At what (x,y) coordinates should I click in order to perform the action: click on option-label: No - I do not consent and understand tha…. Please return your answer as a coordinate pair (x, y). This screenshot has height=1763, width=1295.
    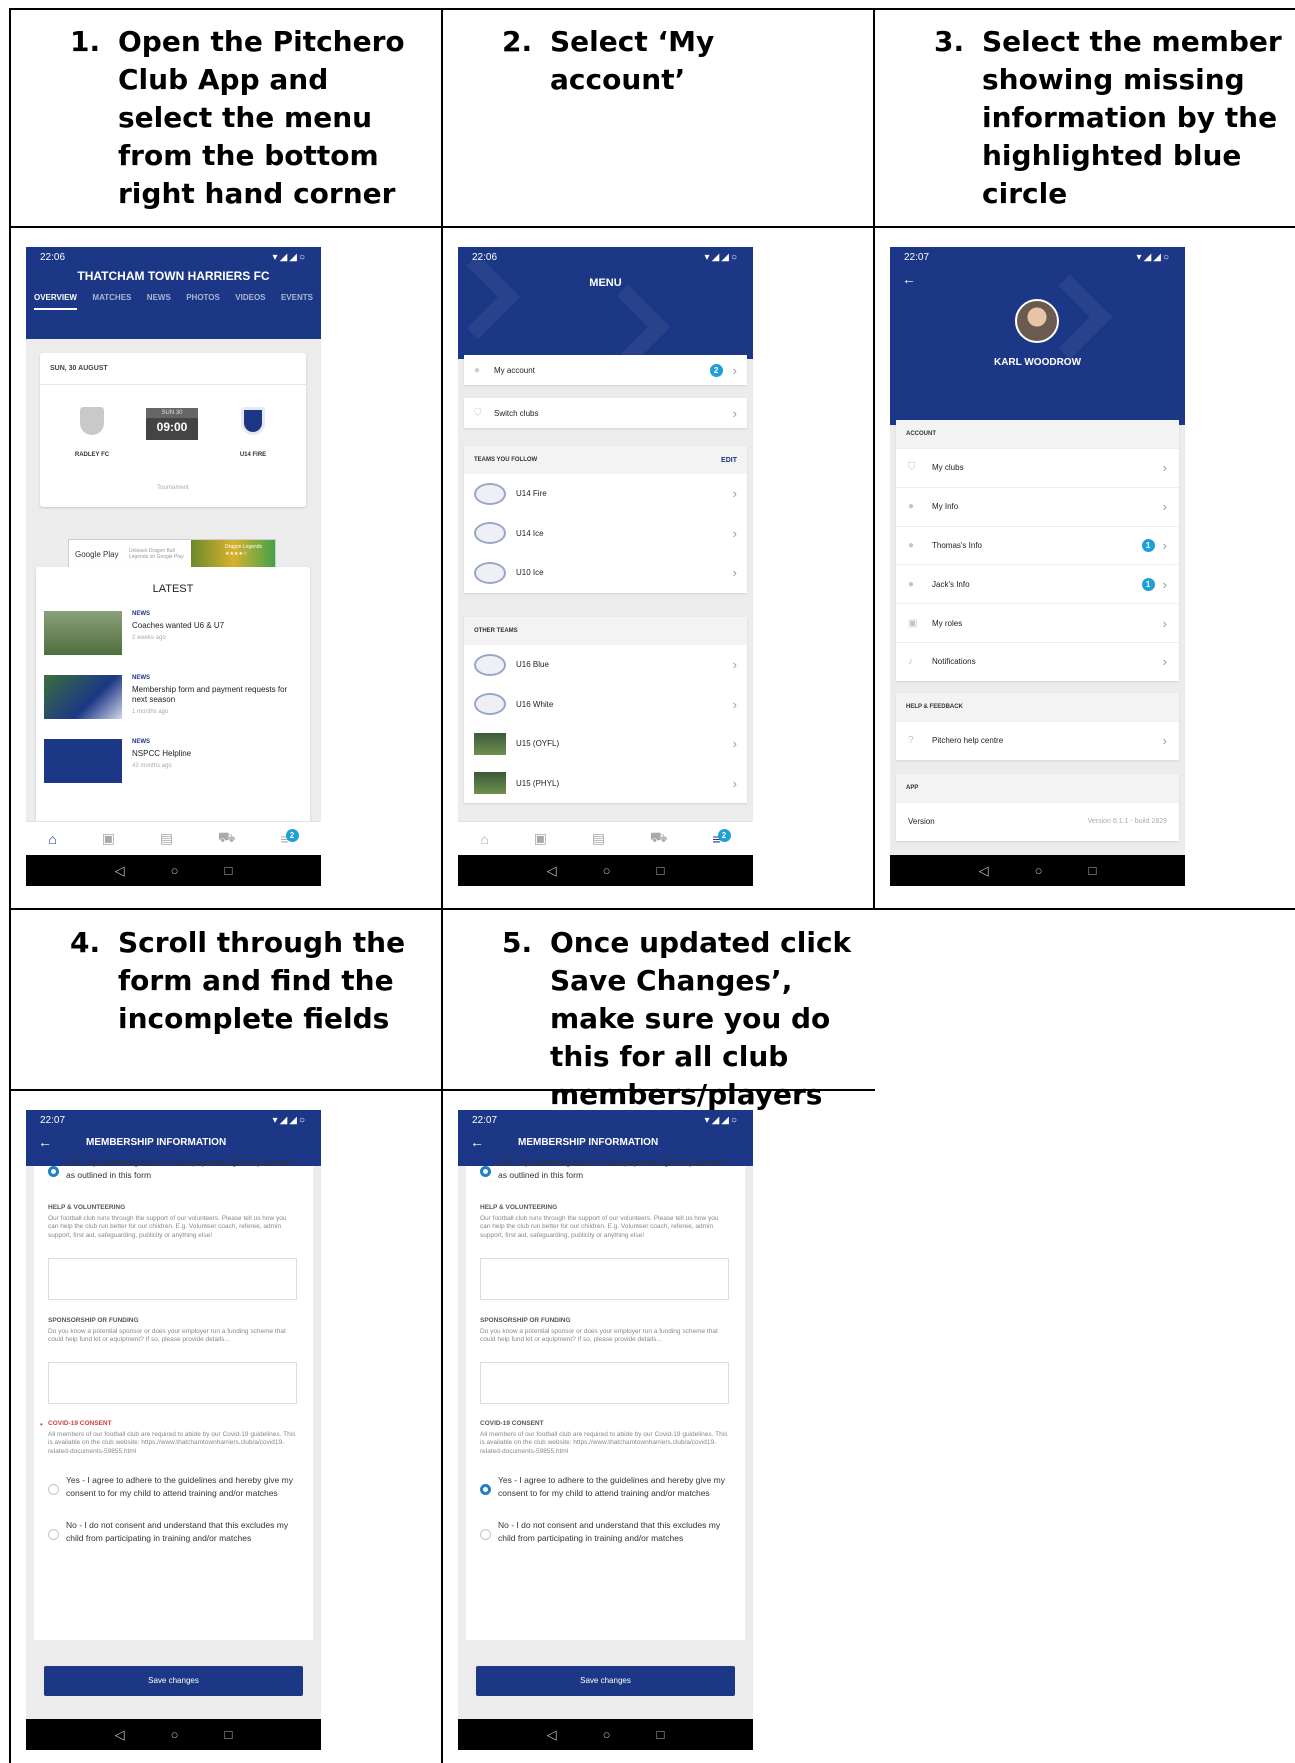
    Looking at the image, I should click on (177, 1531).